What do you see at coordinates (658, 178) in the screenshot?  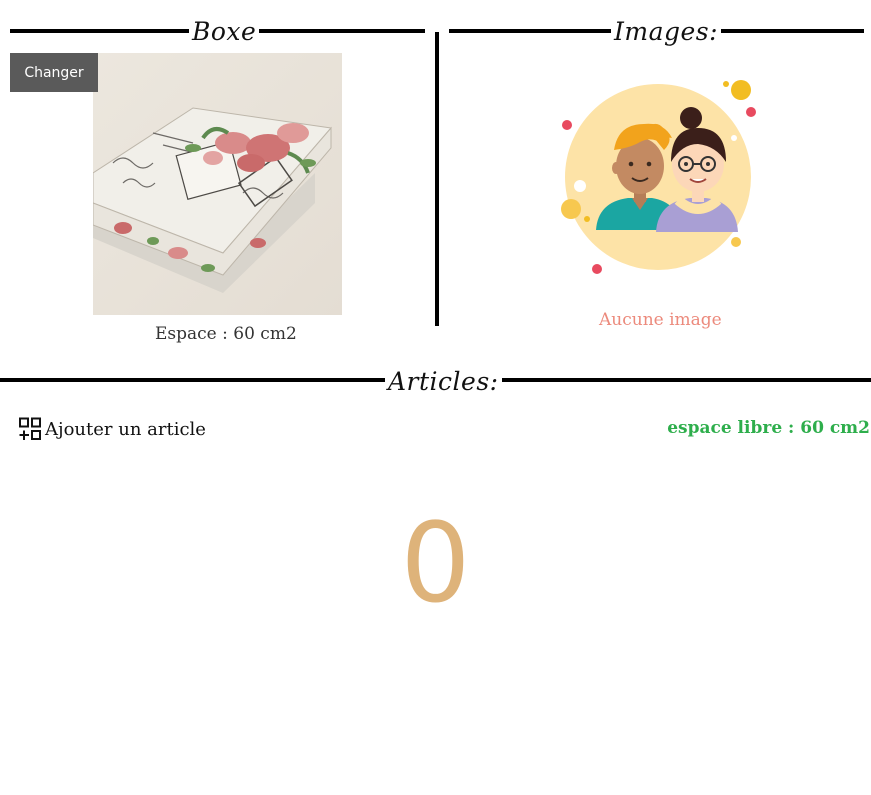 I see `users-avatar-icon` at bounding box center [658, 178].